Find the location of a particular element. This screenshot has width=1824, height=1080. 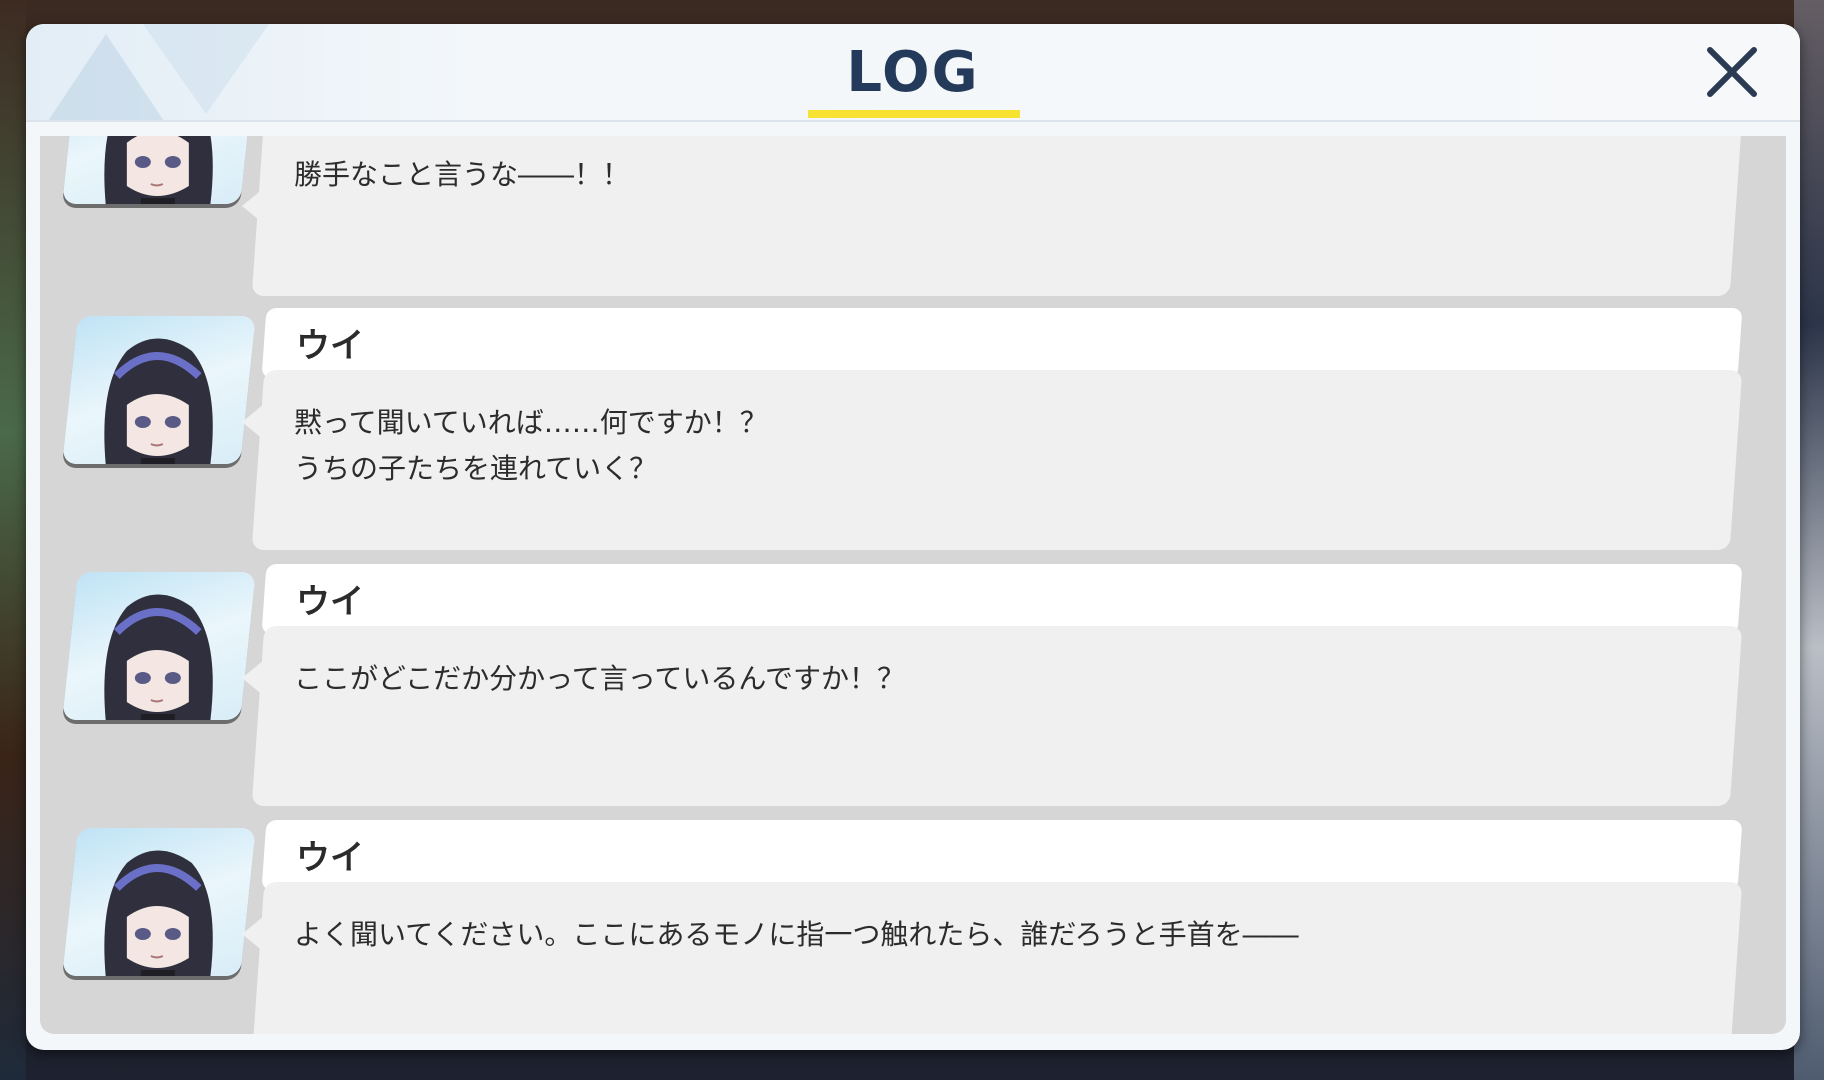

close-icon is located at coordinates (1732, 72).